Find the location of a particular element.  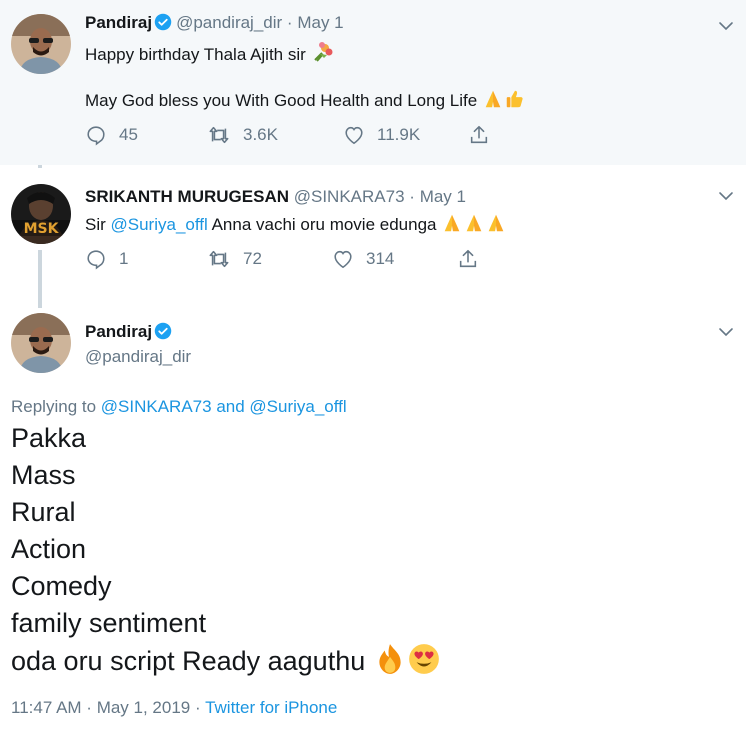

retweet-count: 72 is located at coordinates (252, 258).